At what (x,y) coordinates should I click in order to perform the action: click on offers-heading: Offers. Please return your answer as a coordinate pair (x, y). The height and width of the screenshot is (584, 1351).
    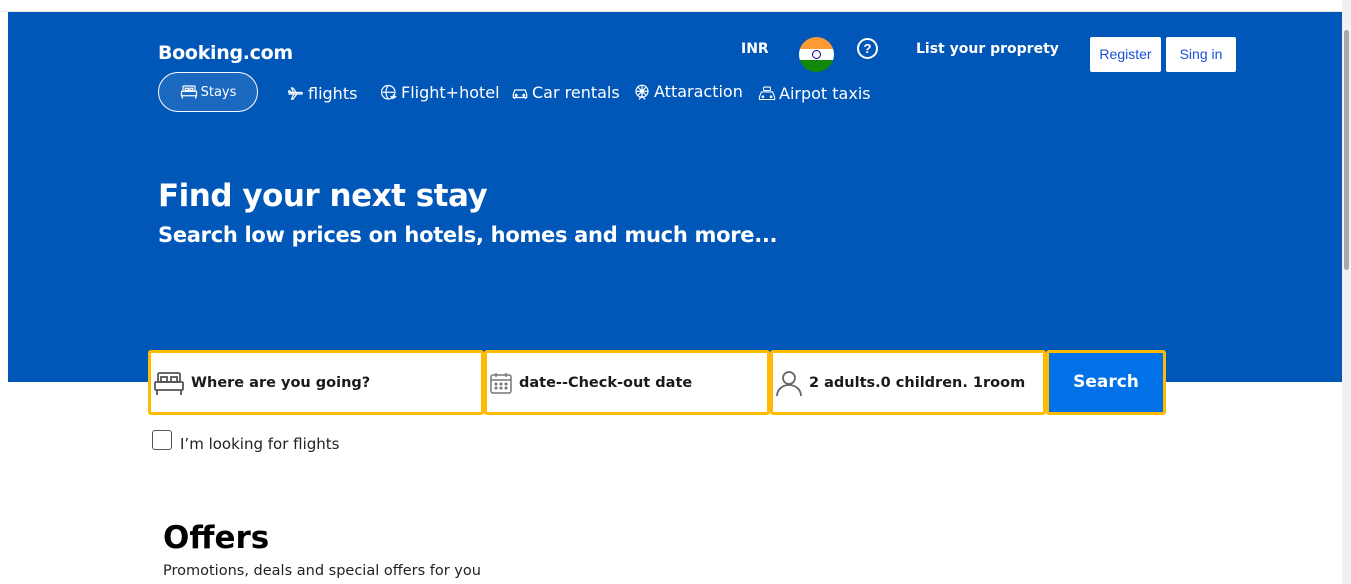
    Looking at the image, I should click on (216, 538).